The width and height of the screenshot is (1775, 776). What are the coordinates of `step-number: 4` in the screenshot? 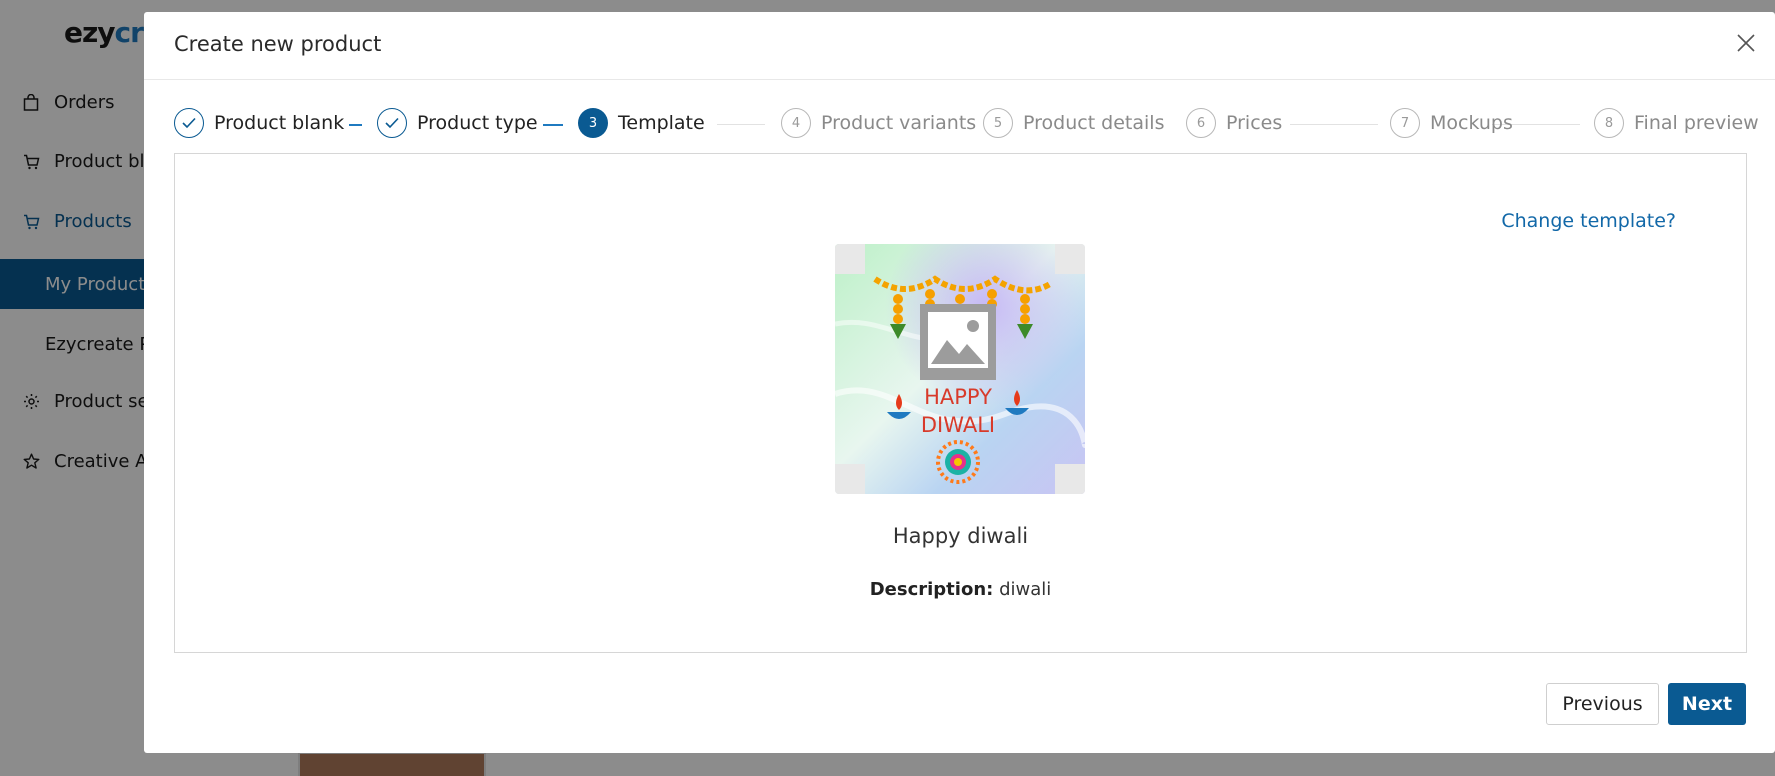 It's located at (796, 123).